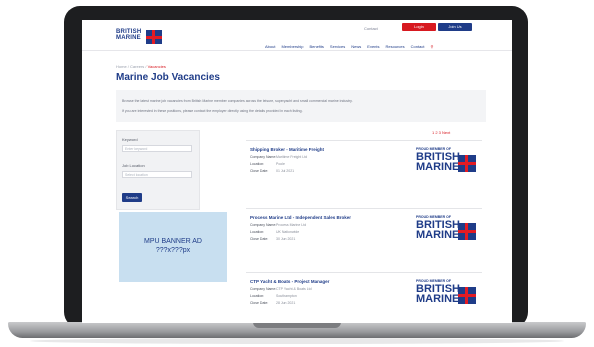 This screenshot has height=347, width=594. I want to click on mpu-banner-ad: MPU BANNER AD ???x???px, so click(173, 247).